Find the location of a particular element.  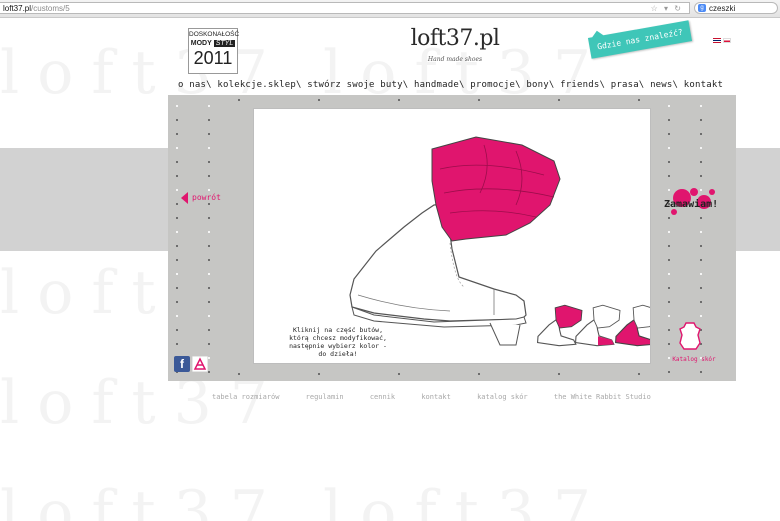

site-logo: loft37.pl is located at coordinates (455, 38).